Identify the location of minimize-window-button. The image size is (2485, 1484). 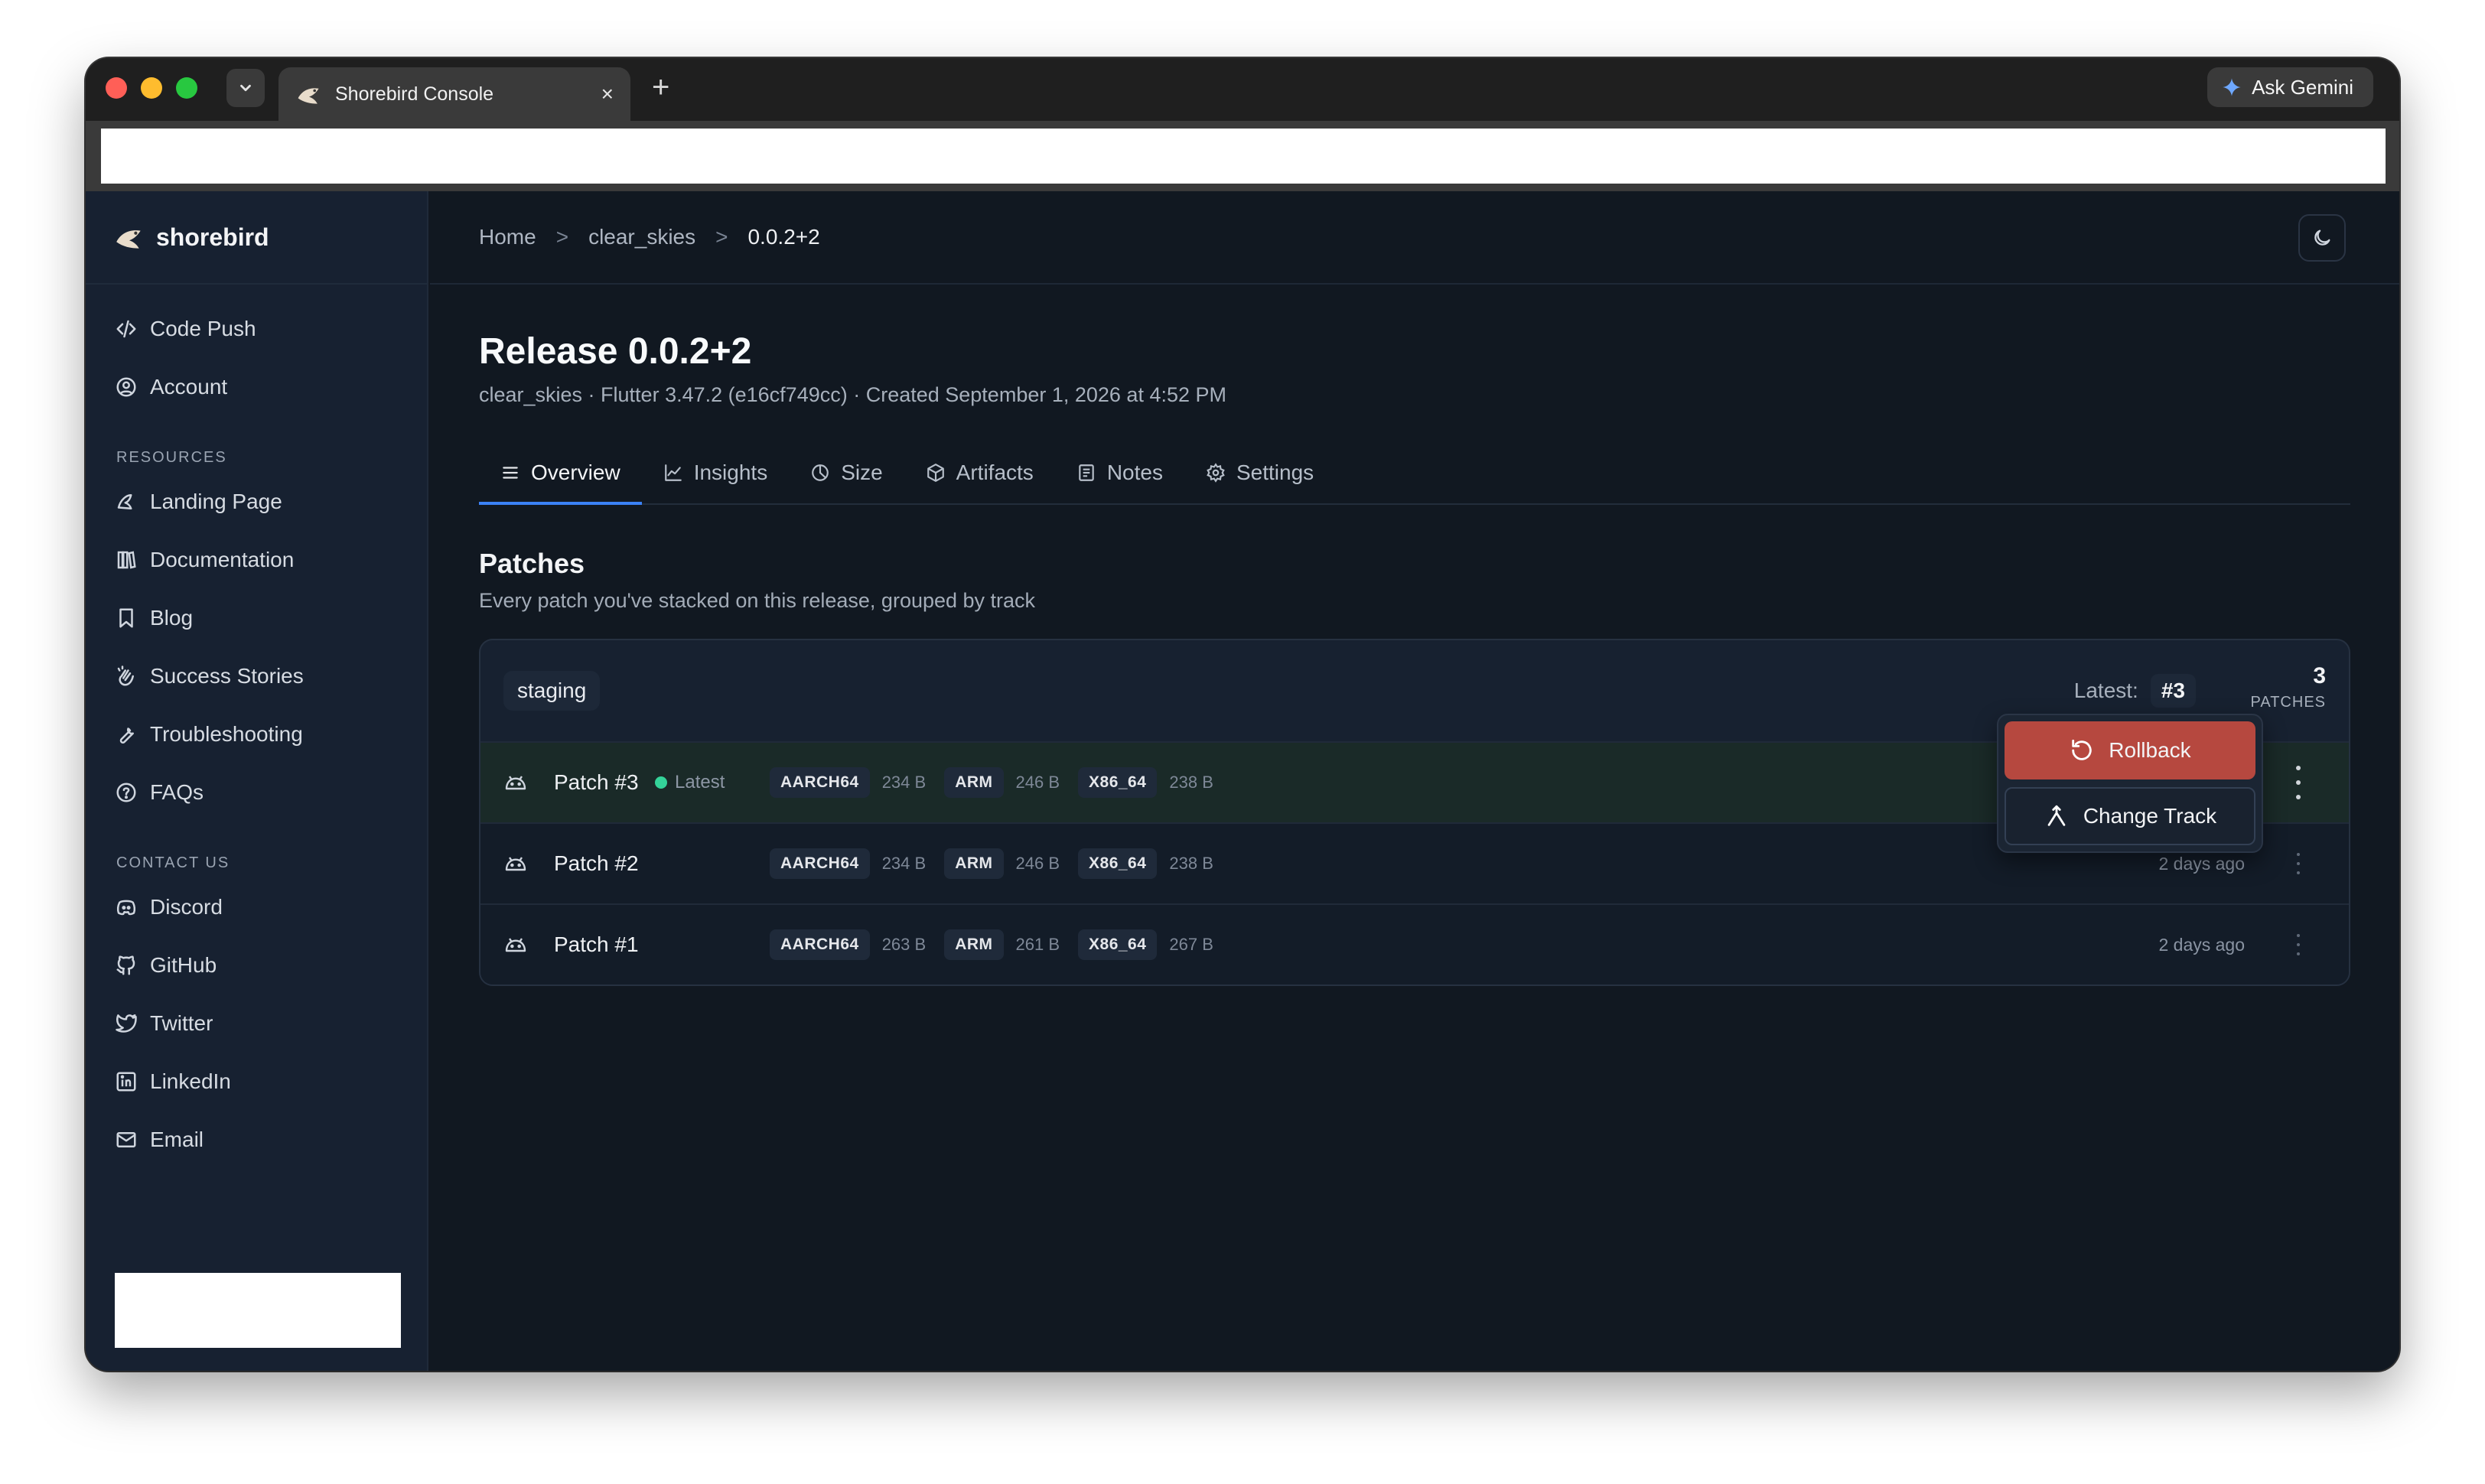
(151, 88).